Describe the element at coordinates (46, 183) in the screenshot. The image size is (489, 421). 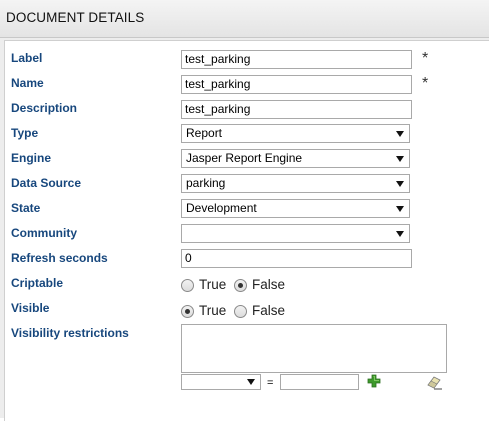
I see `data-source-field-label: Data Source` at that location.